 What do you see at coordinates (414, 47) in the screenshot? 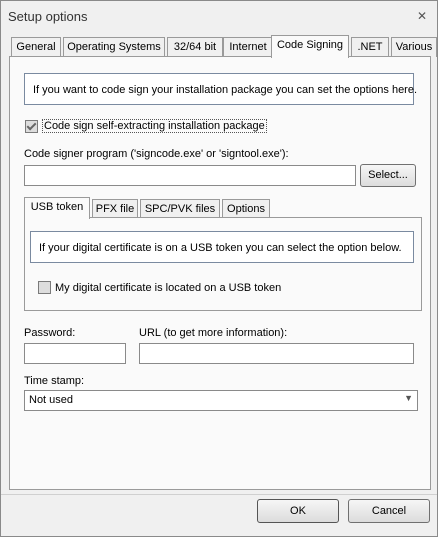
I see `tab-various: Various` at bounding box center [414, 47].